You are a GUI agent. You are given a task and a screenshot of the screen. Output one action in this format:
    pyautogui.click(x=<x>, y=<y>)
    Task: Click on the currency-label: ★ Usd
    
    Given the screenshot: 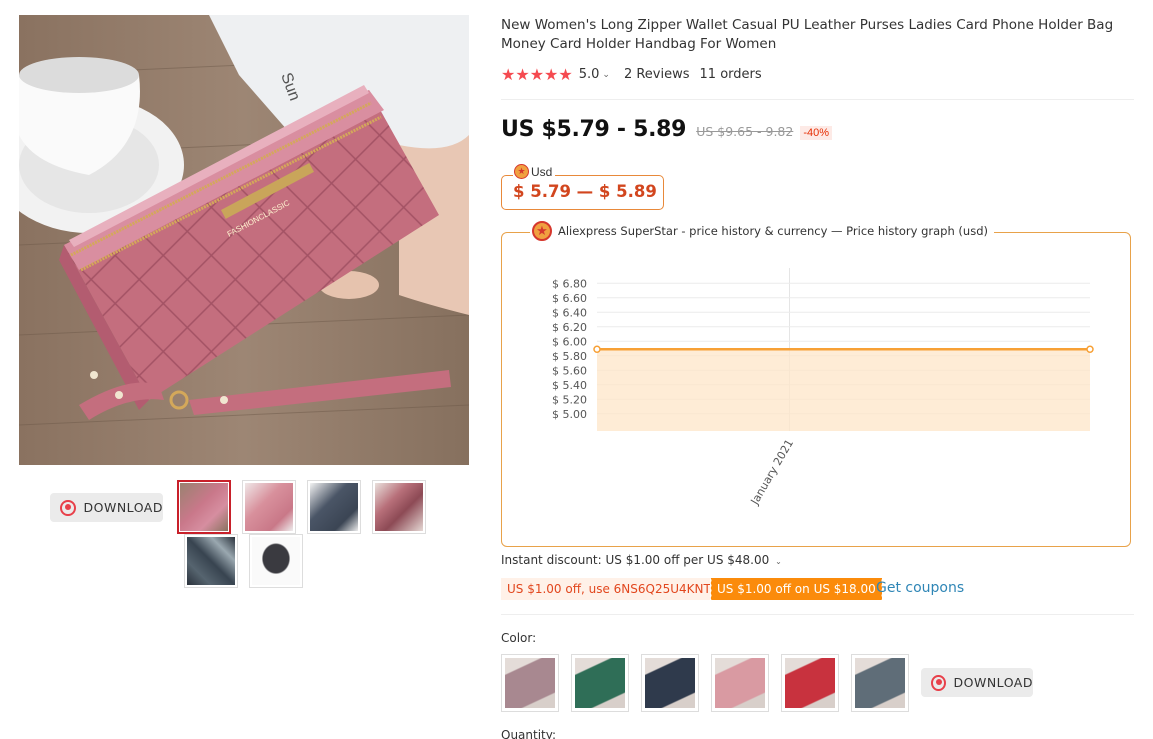 What is the action you would take?
    pyautogui.click(x=534, y=171)
    